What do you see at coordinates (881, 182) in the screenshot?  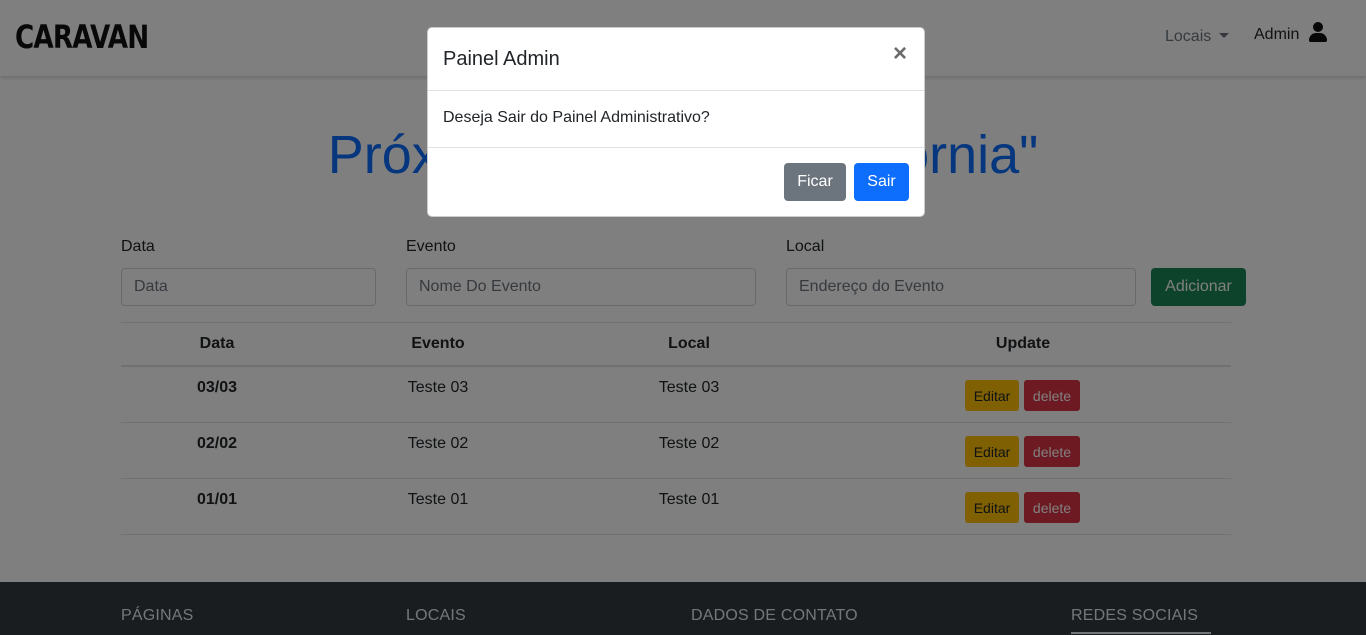 I see `leave-button: Sair` at bounding box center [881, 182].